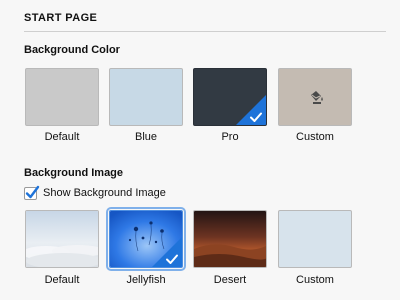 This screenshot has height=300, width=400. Describe the element at coordinates (146, 97) in the screenshot. I see `color-swatch-blue` at that location.